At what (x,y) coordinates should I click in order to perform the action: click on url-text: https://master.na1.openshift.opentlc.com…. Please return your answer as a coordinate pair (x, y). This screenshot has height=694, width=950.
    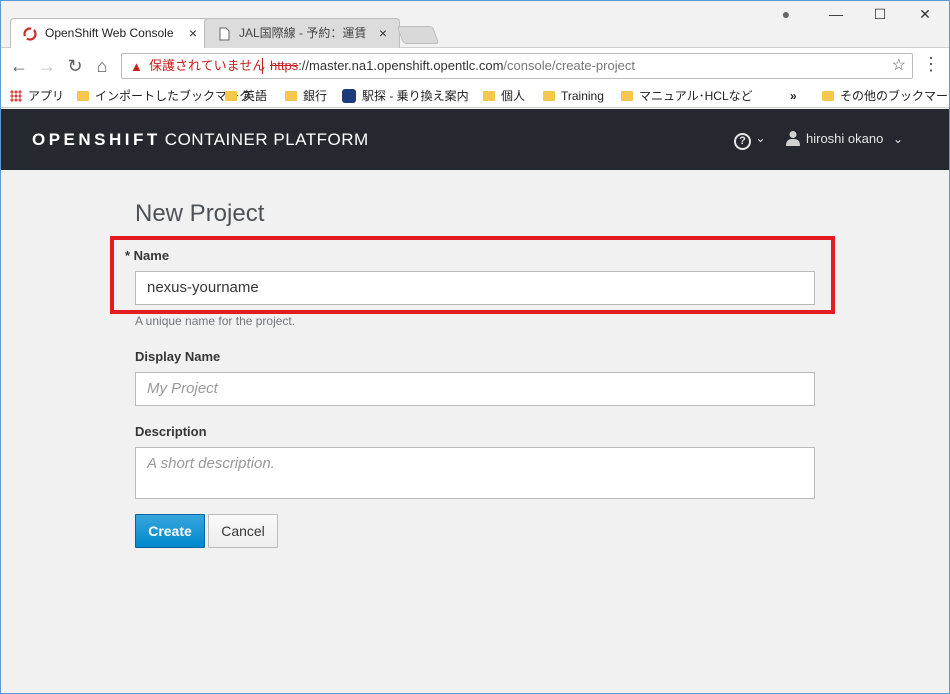
    Looking at the image, I should click on (452, 66).